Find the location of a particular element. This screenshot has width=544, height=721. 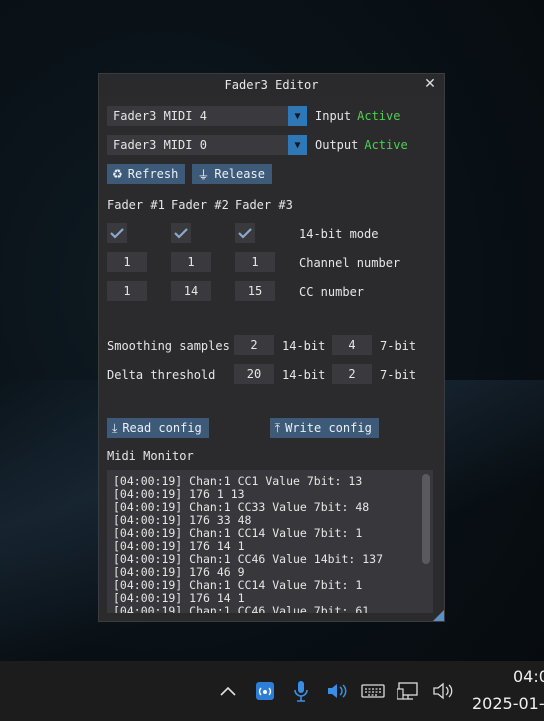

delta-7bit-unit: 7-bit is located at coordinates (398, 375).